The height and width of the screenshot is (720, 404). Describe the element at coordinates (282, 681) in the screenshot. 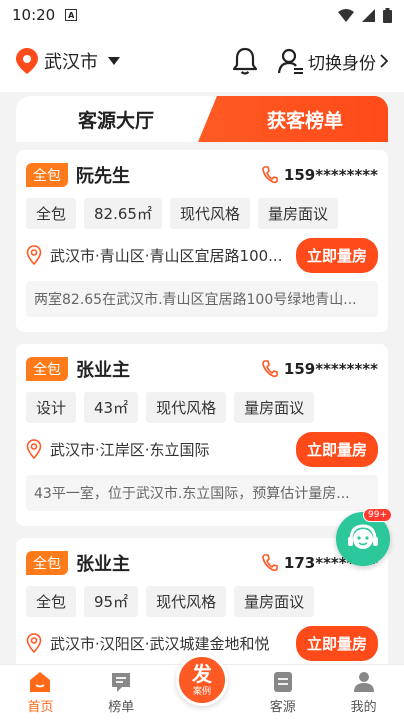

I see `document-icon` at that location.